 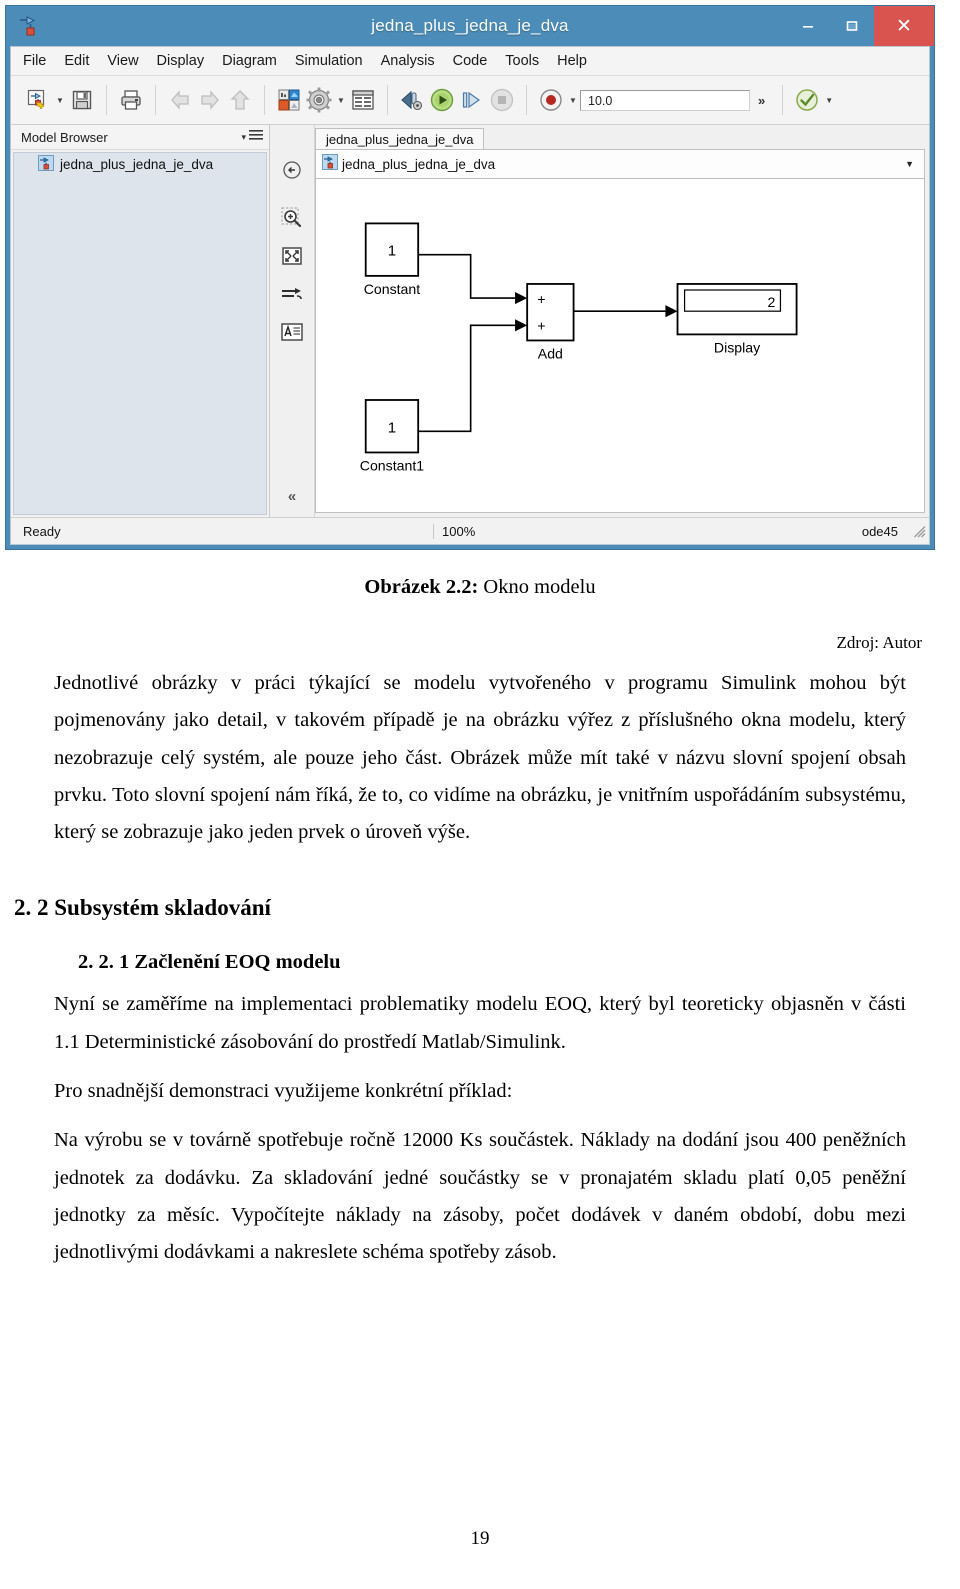 I want to click on menu-view: View, so click(x=122, y=61).